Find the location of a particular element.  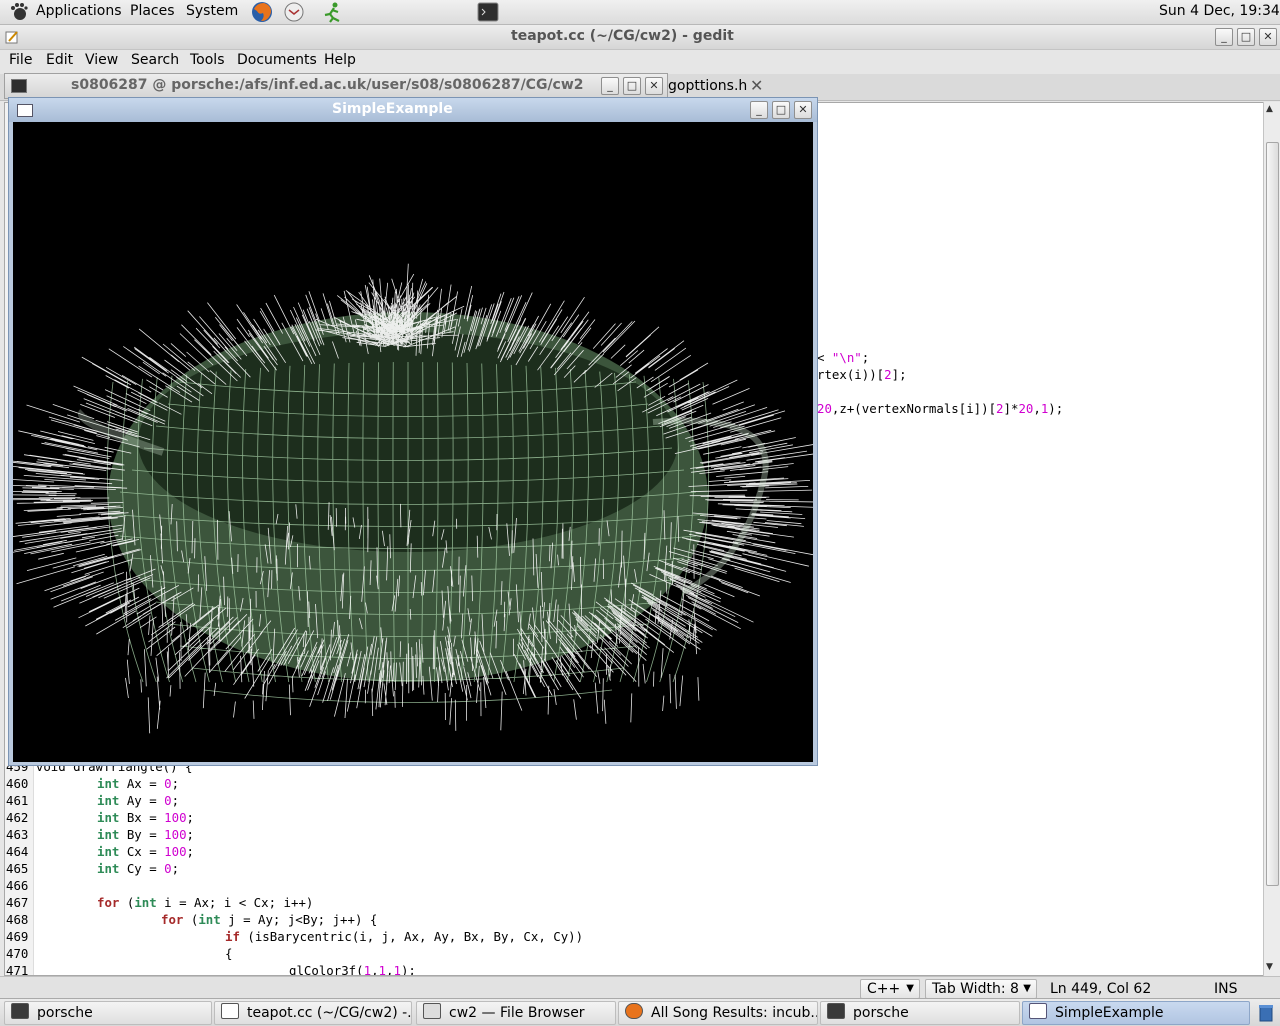

mail-icon is located at coordinates (294, 12).